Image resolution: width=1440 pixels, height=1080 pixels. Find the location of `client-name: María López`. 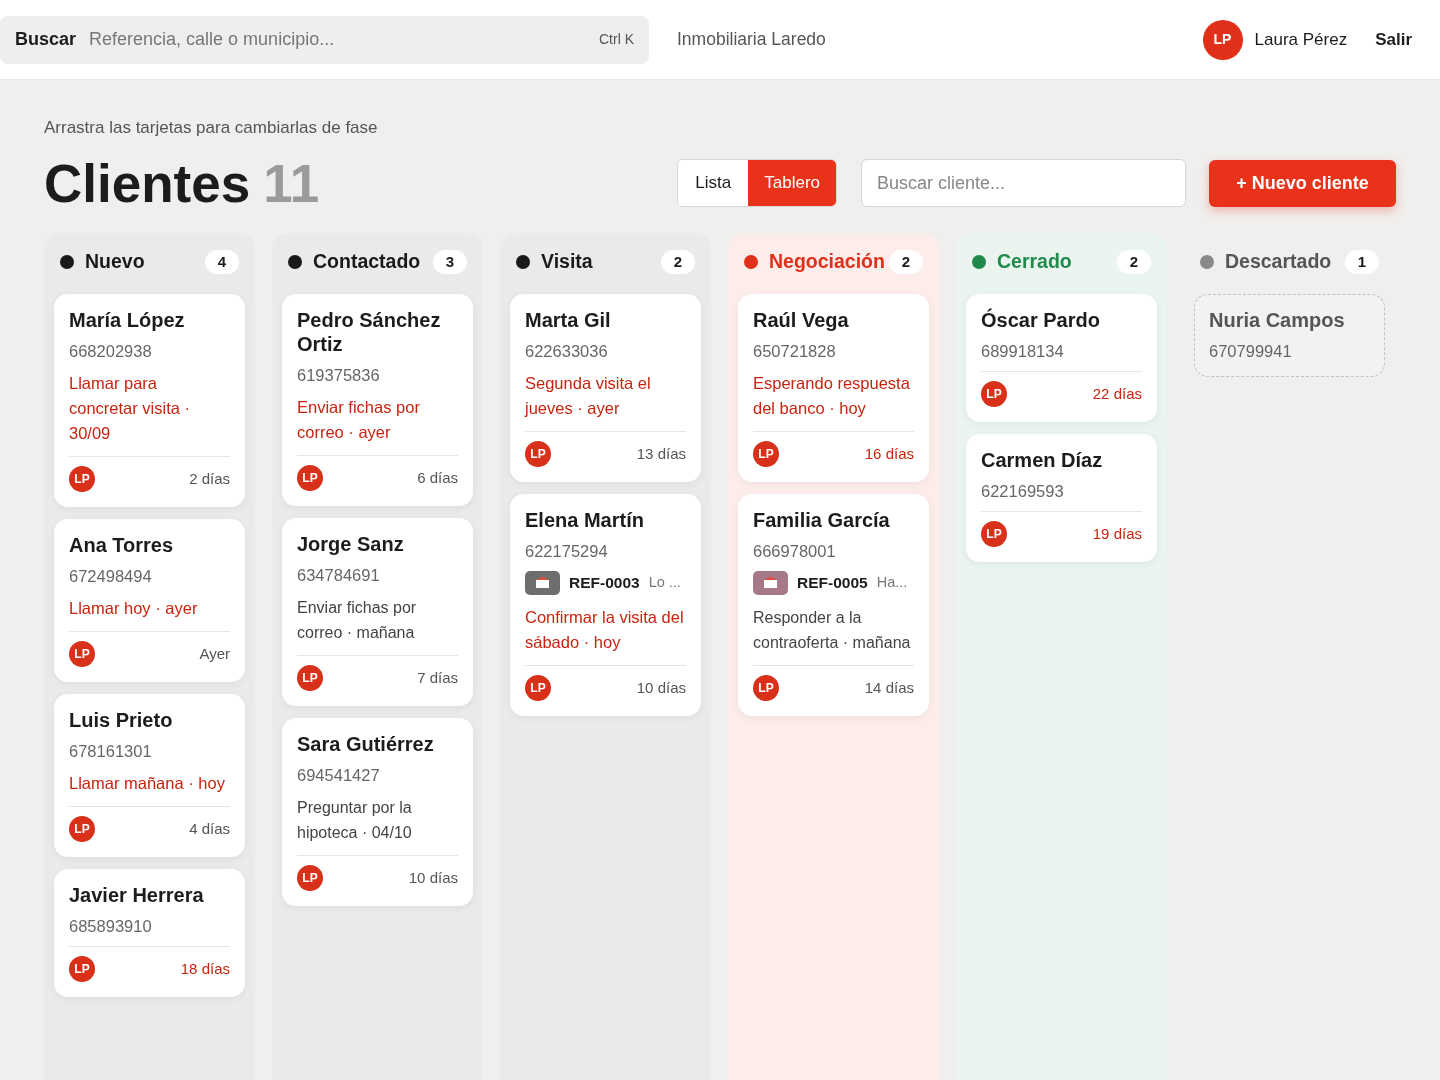

client-name: María López is located at coordinates (127, 320).